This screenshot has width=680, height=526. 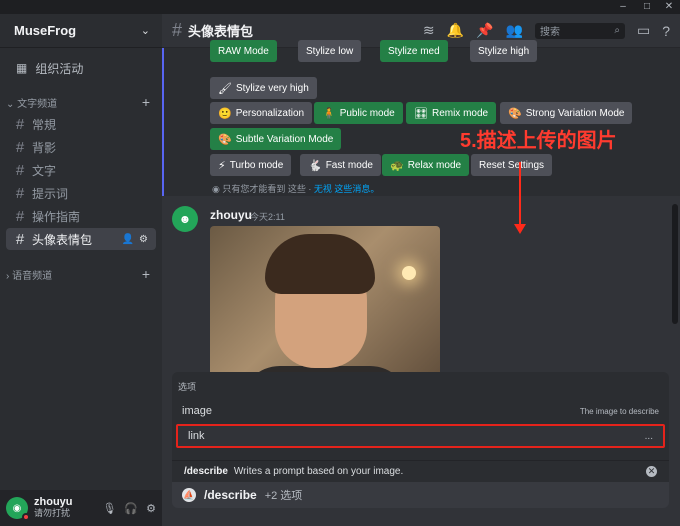 I want to click on category-voice-channels: › 语音频道 +, so click(x=81, y=274).